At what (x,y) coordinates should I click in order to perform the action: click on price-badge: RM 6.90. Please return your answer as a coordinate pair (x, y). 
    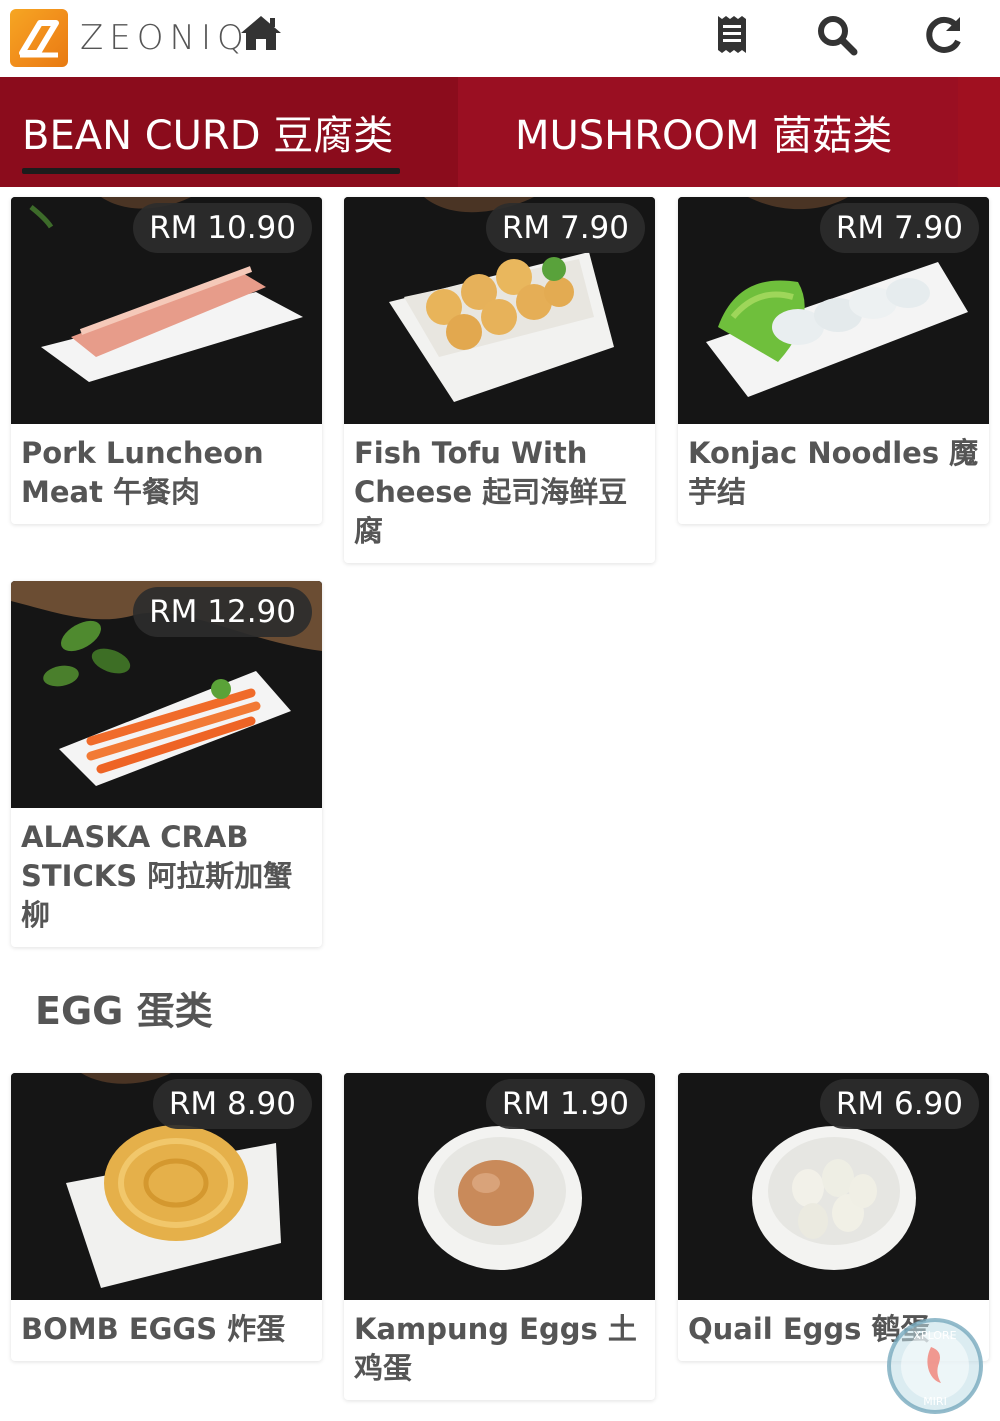
    Looking at the image, I should click on (899, 1104).